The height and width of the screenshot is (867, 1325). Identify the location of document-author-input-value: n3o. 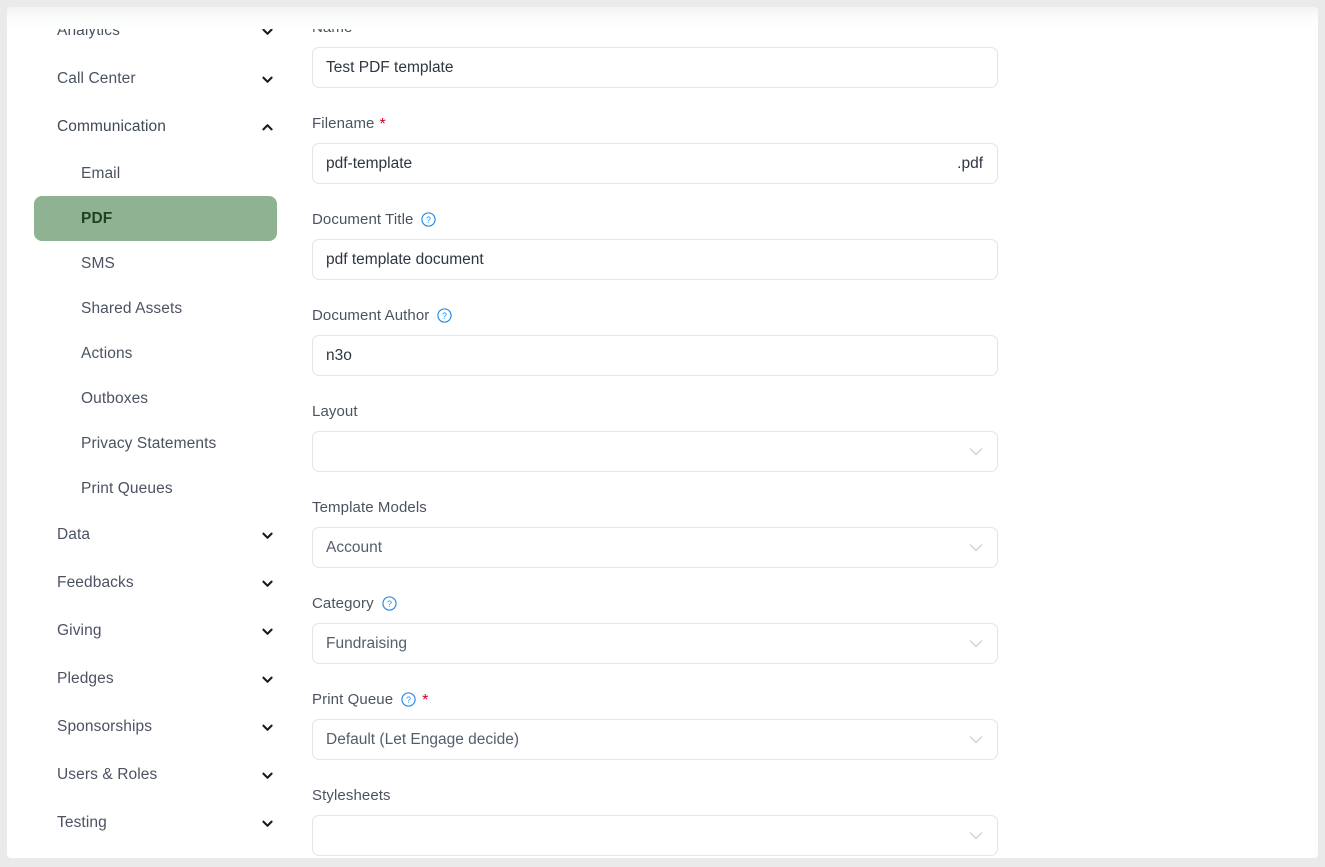
(339, 355).